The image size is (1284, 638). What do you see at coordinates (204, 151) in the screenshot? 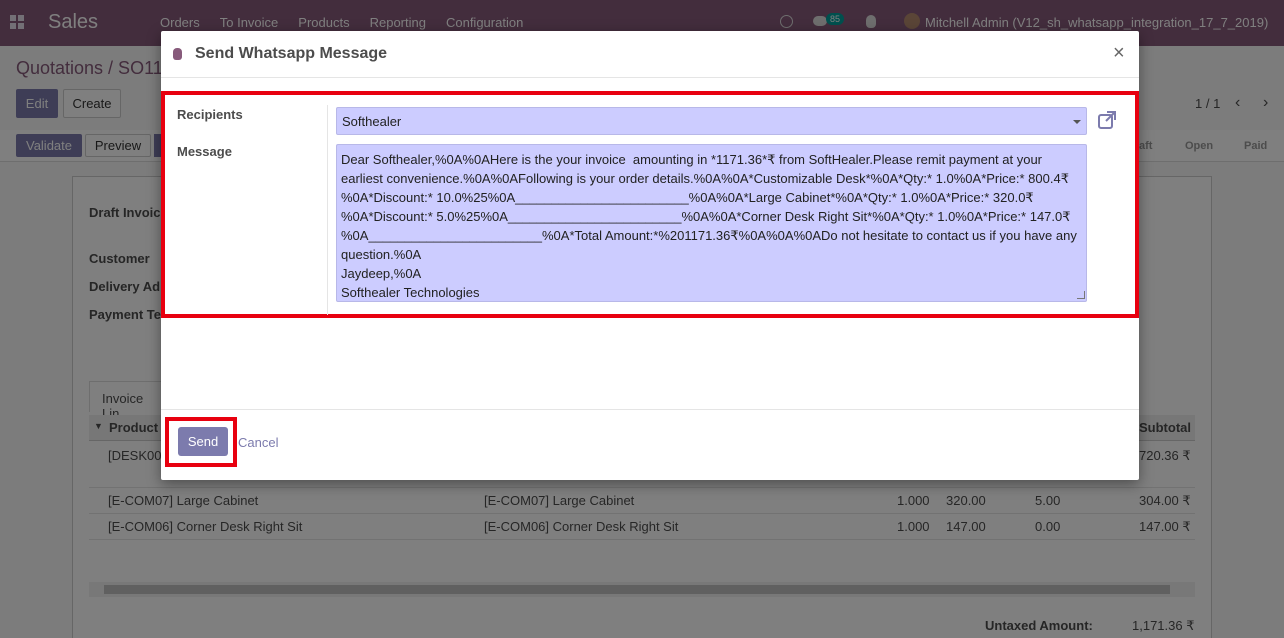
I see `message-label: Message` at bounding box center [204, 151].